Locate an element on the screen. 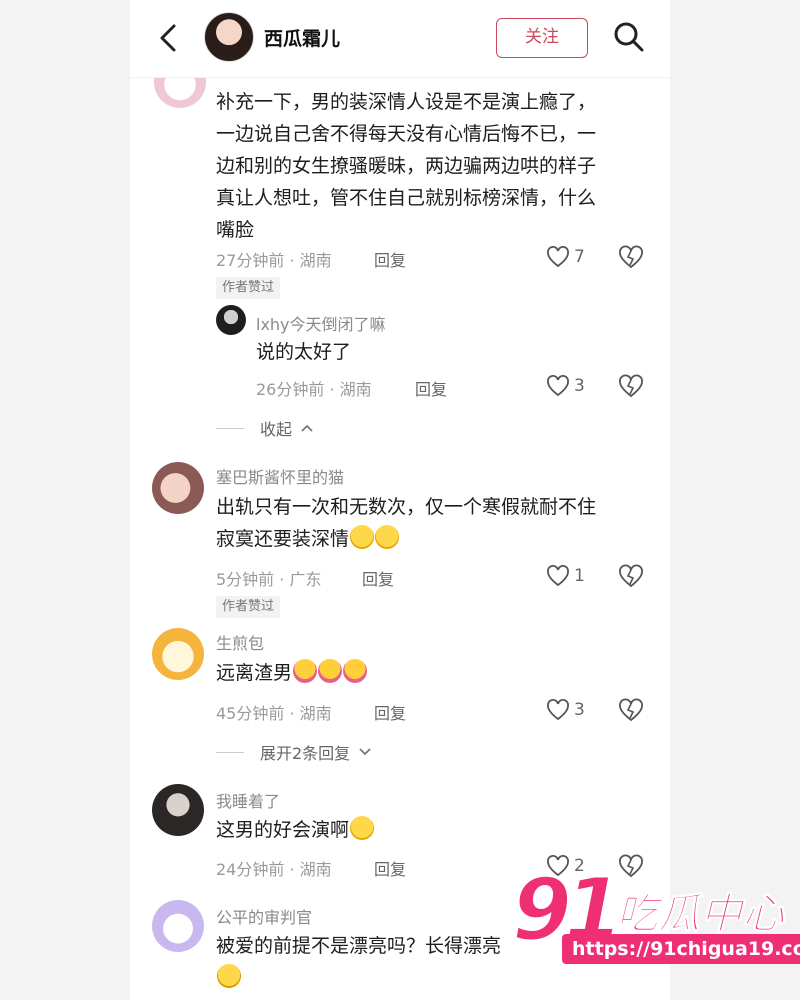 This screenshot has width=800, height=1000. comment-text-line: 寂寞还要装深情 is located at coordinates (308, 539).